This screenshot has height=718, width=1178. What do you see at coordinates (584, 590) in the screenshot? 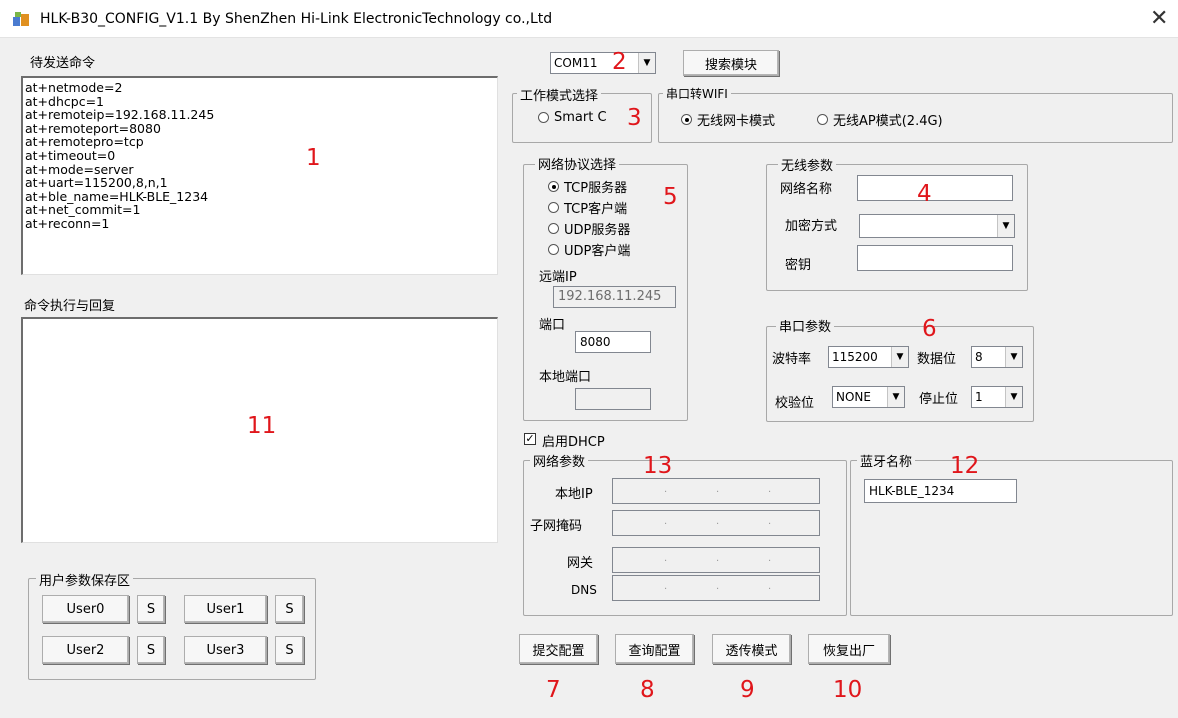
I see `dns-label: DNS` at bounding box center [584, 590].